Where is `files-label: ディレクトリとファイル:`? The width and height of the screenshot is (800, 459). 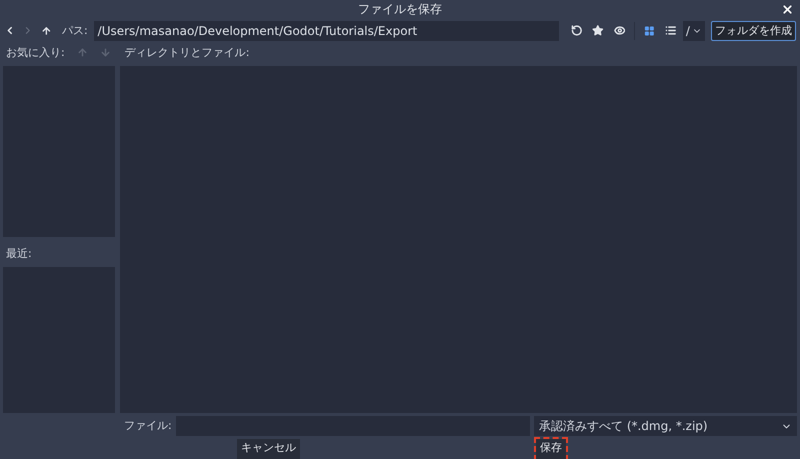 files-label: ディレクトリとファイル: is located at coordinates (187, 52).